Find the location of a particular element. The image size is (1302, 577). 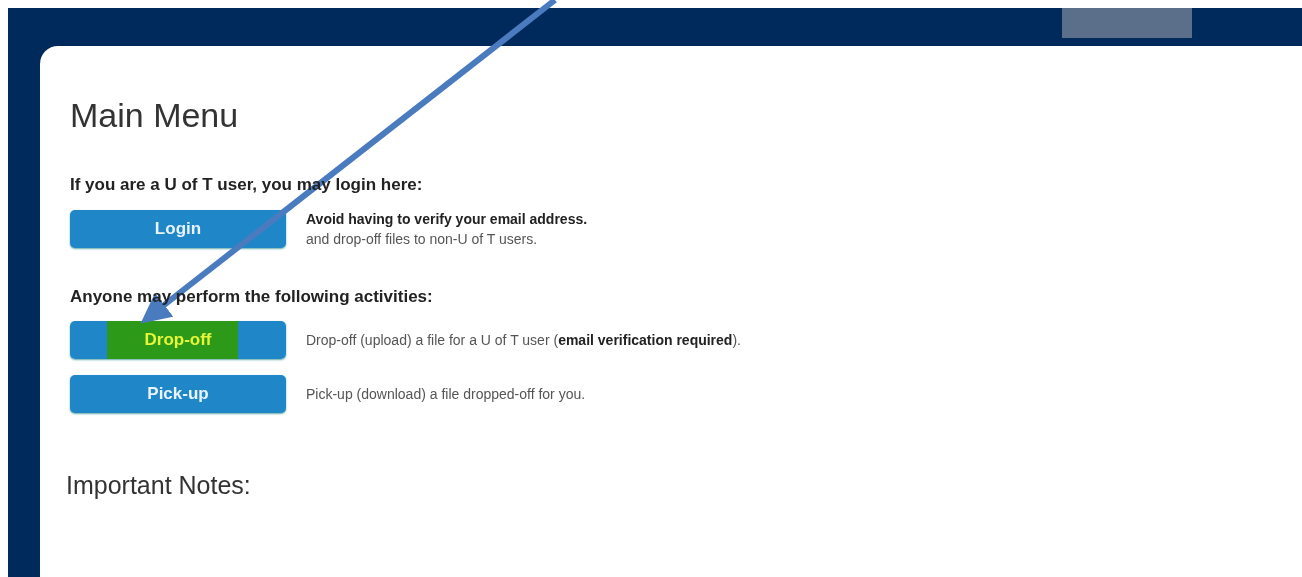

action-button: Drop-off is located at coordinates (178, 340).